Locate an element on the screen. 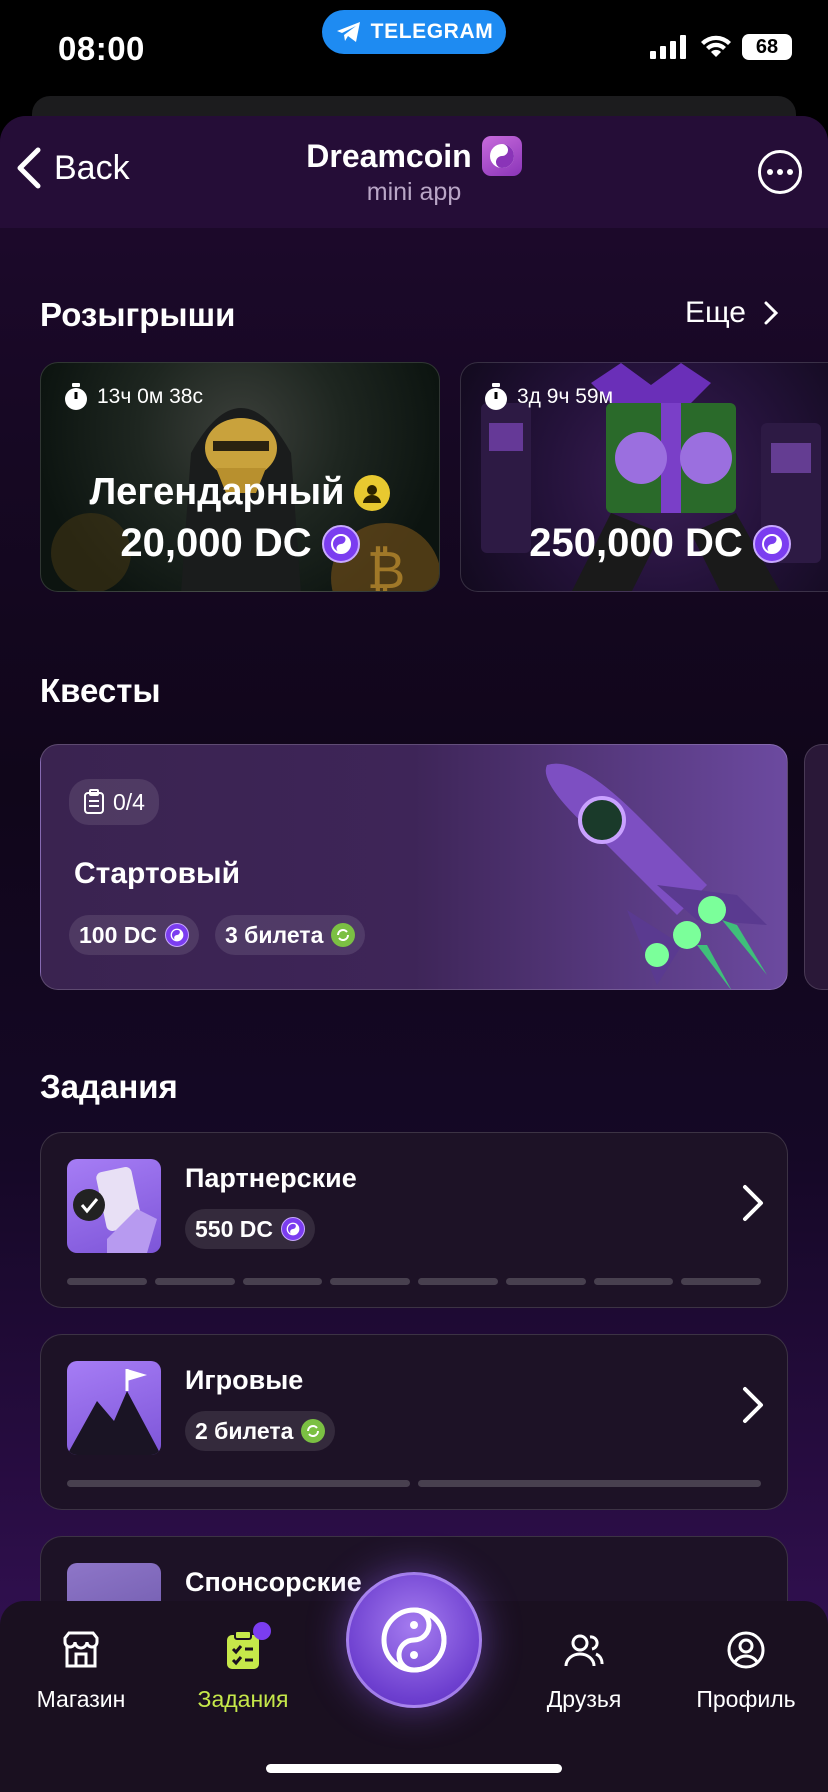 The image size is (828, 1792). home-indicator is located at coordinates (414, 1768).